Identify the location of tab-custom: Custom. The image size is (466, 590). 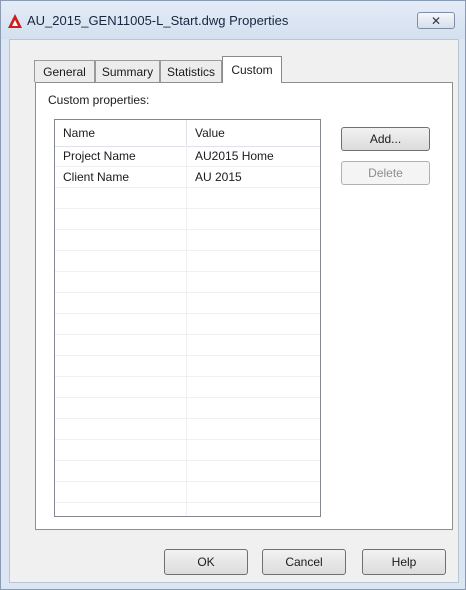
(252, 69).